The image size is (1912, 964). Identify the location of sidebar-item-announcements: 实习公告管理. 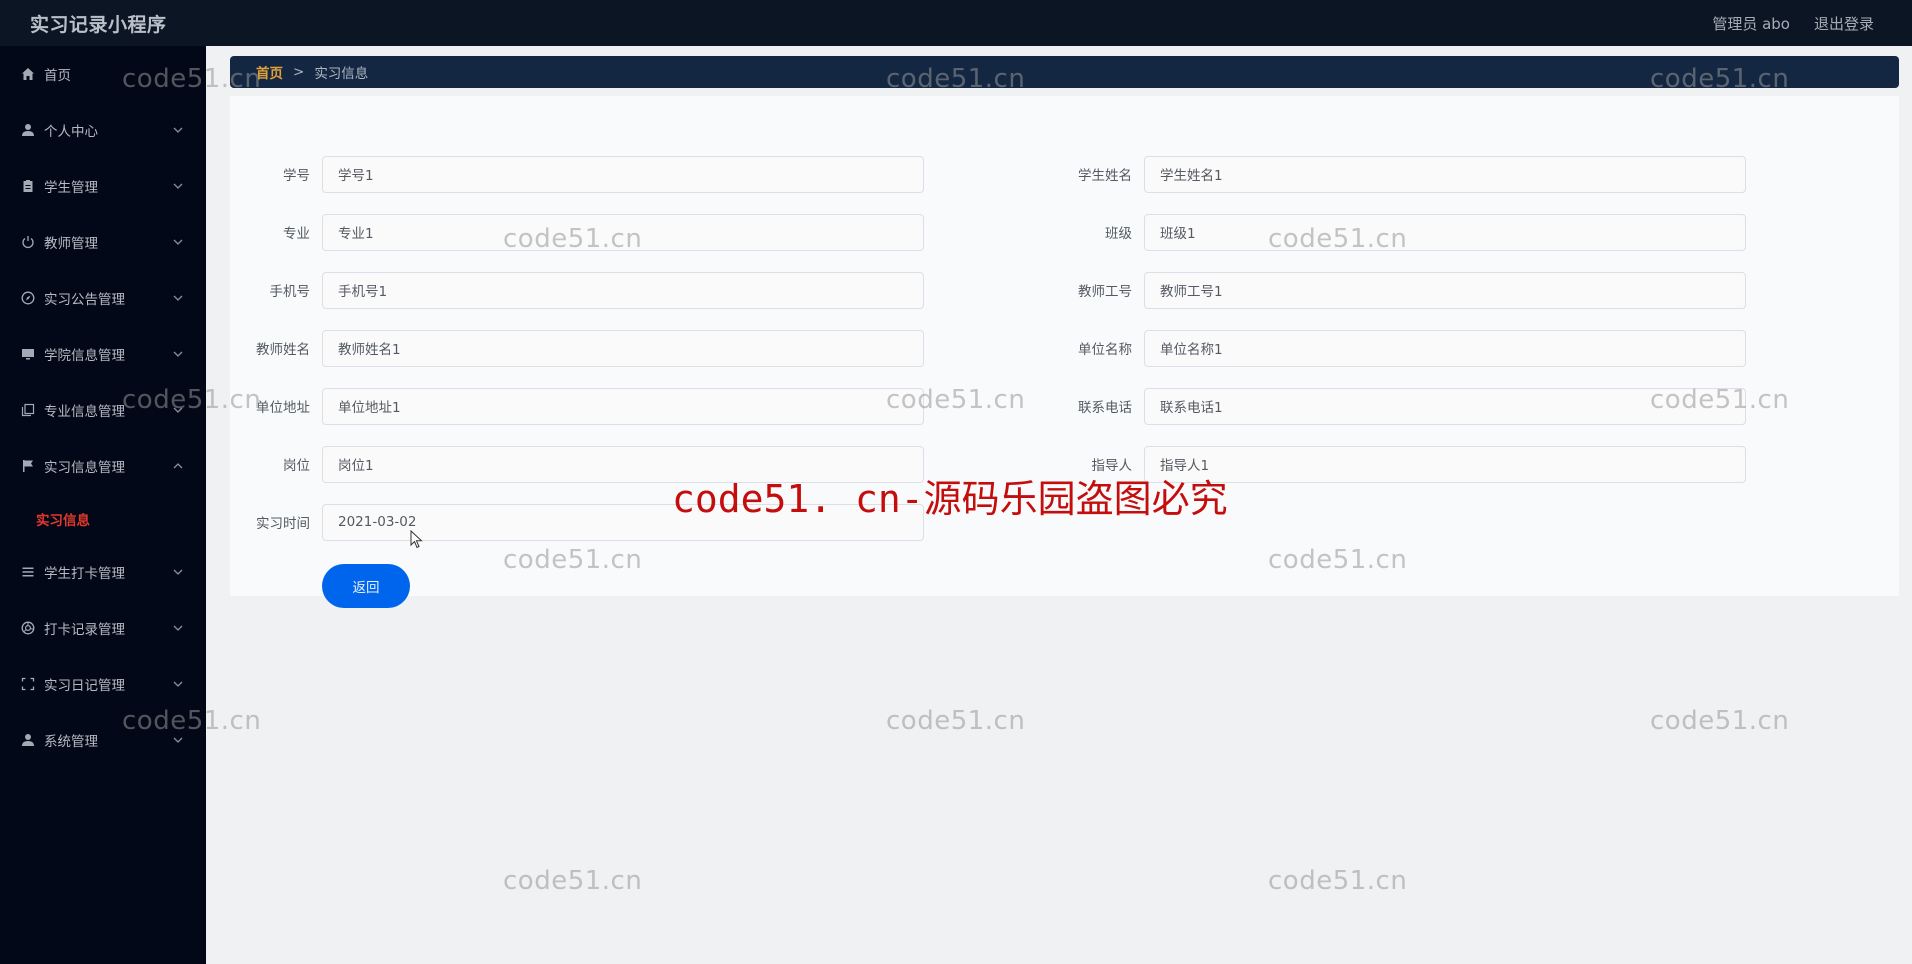
(103, 298).